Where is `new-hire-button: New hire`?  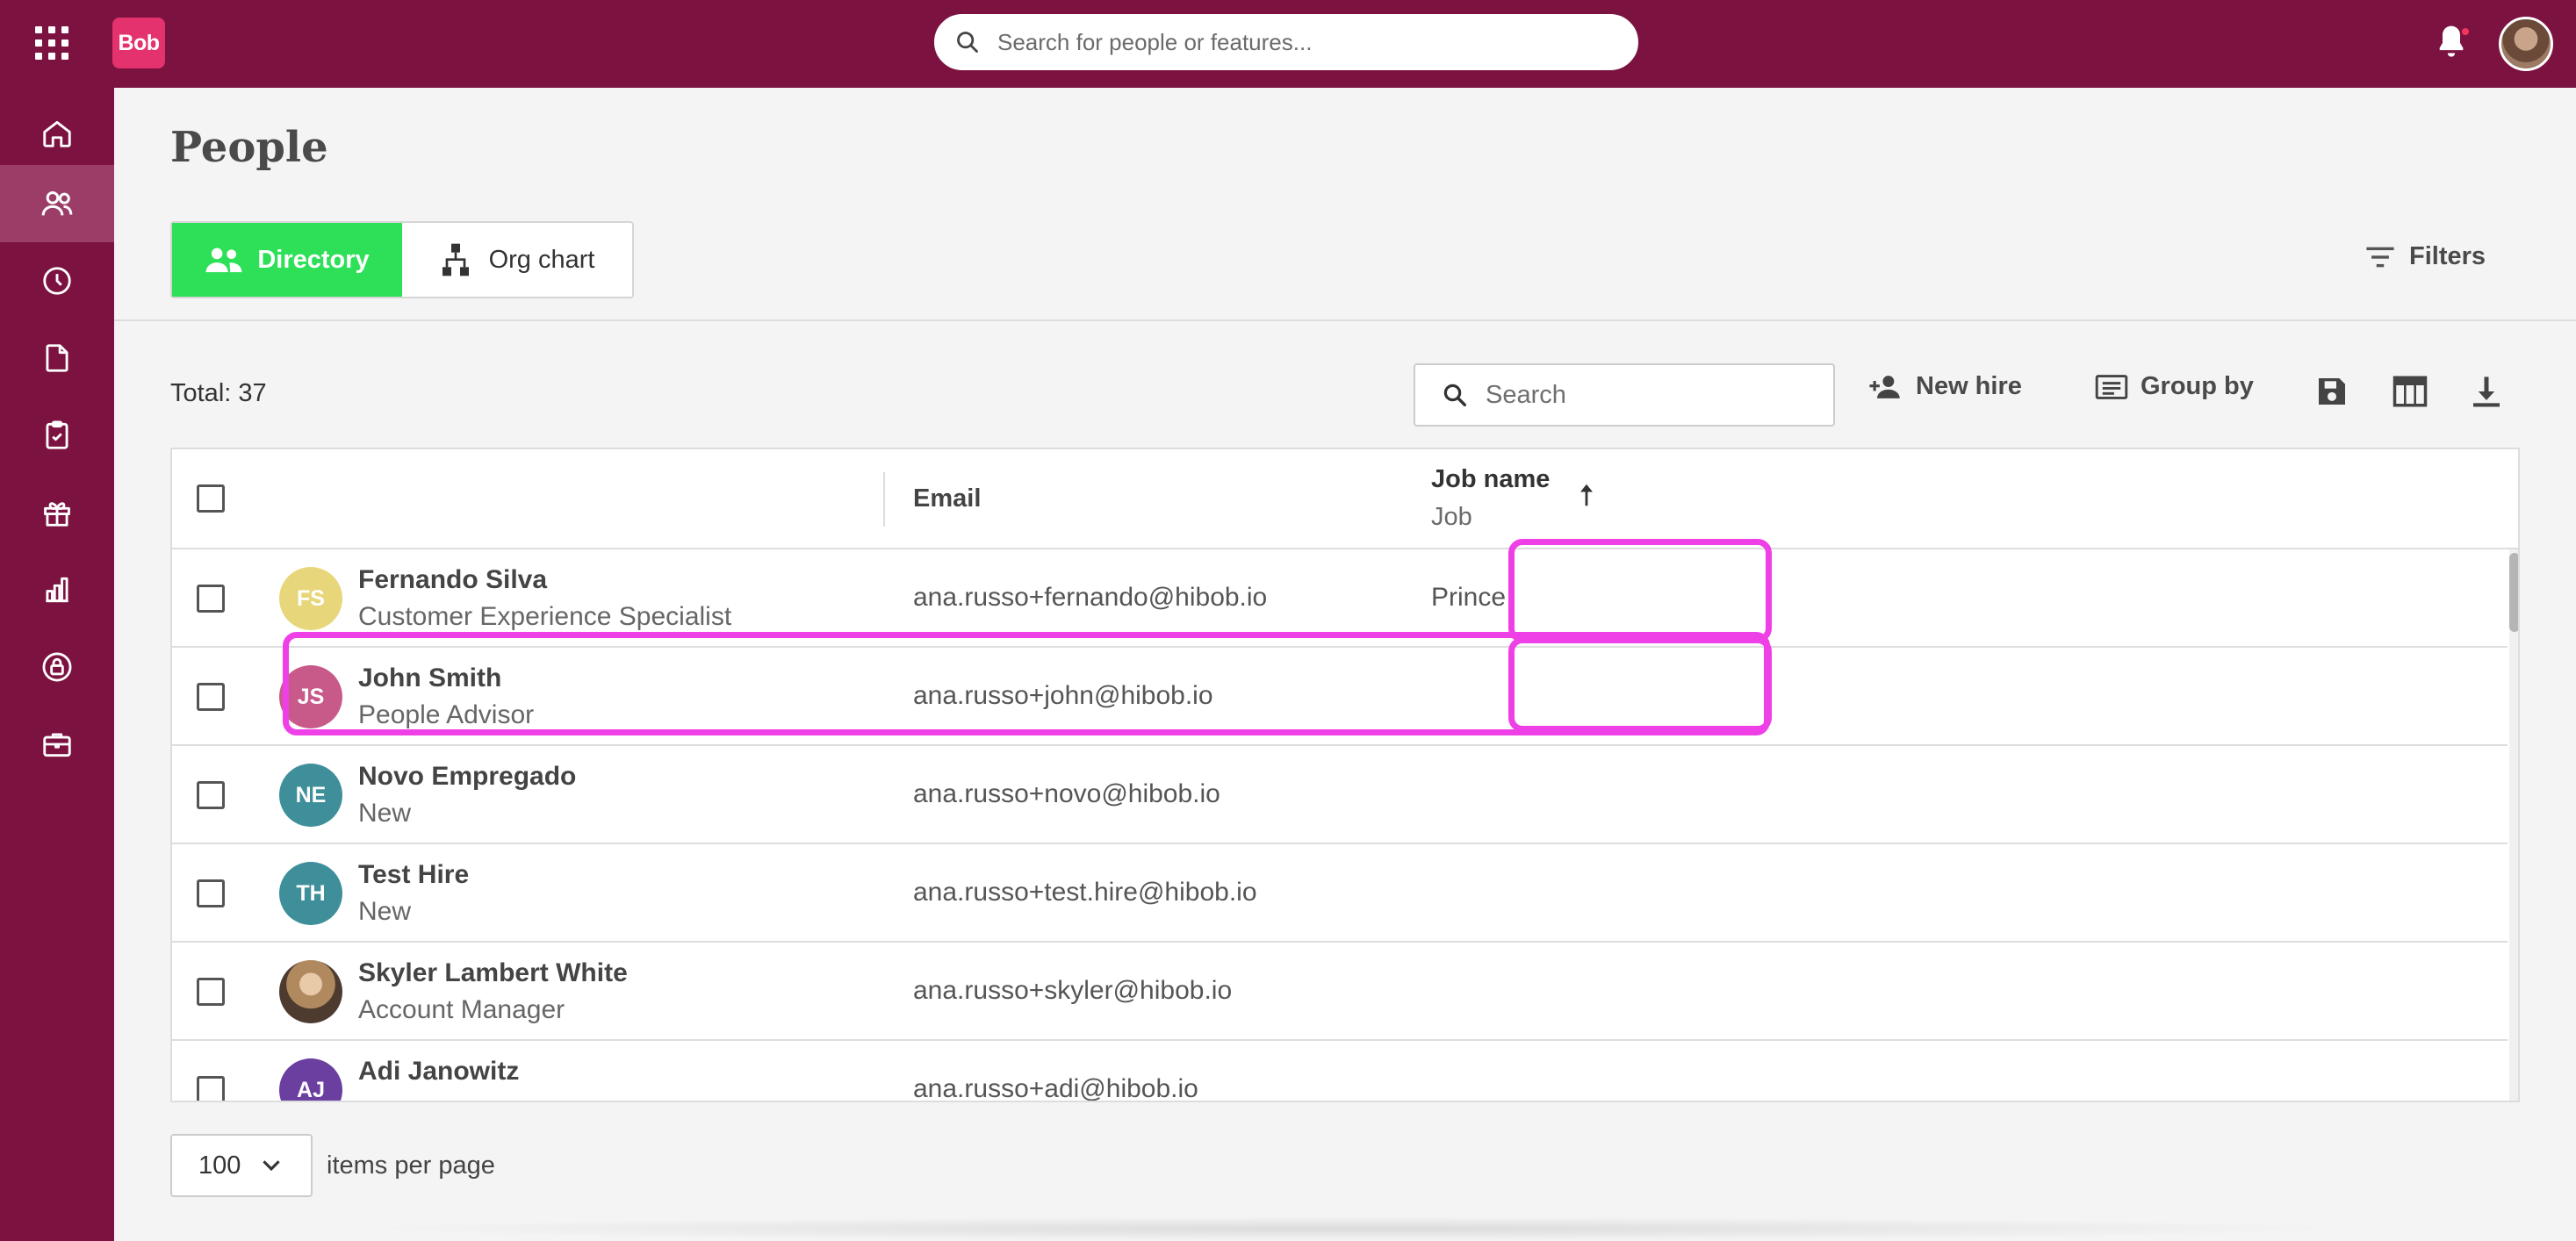 new-hire-button: New hire is located at coordinates (1945, 386).